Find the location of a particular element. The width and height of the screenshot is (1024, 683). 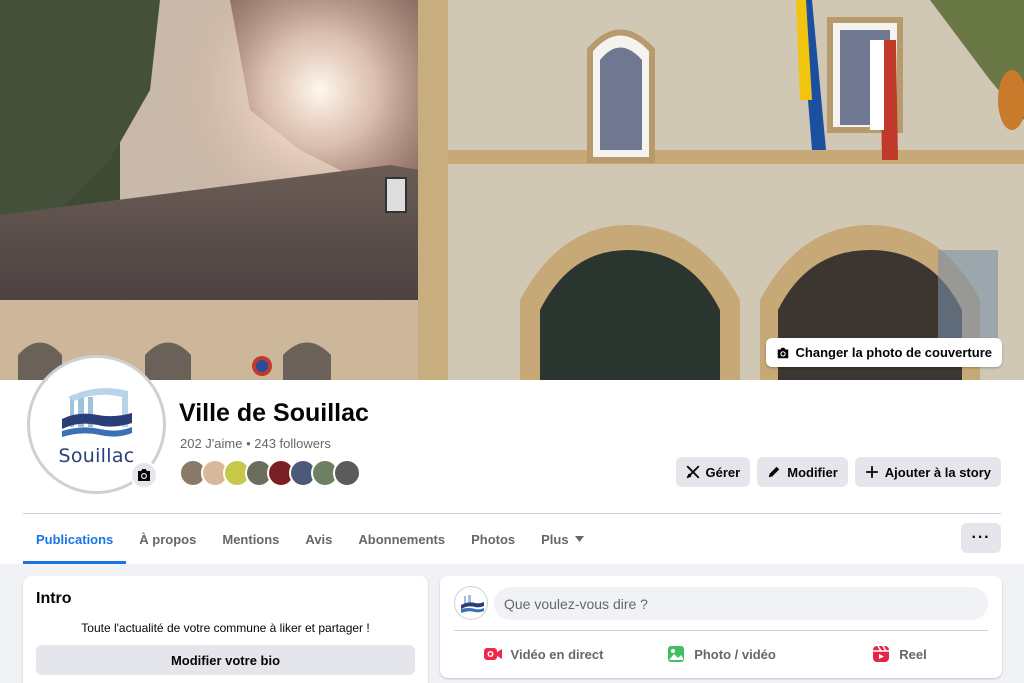

composer-divider is located at coordinates (721, 630).